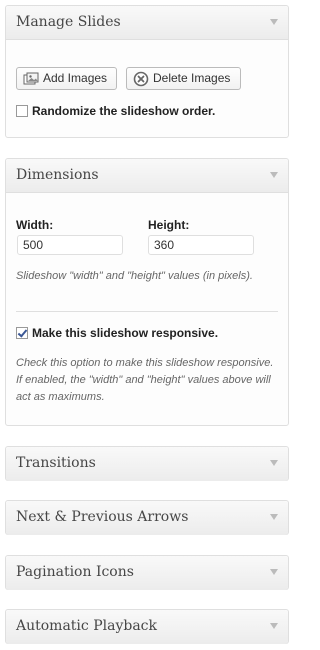  I want to click on add-images-button: Add Images, so click(66, 78).